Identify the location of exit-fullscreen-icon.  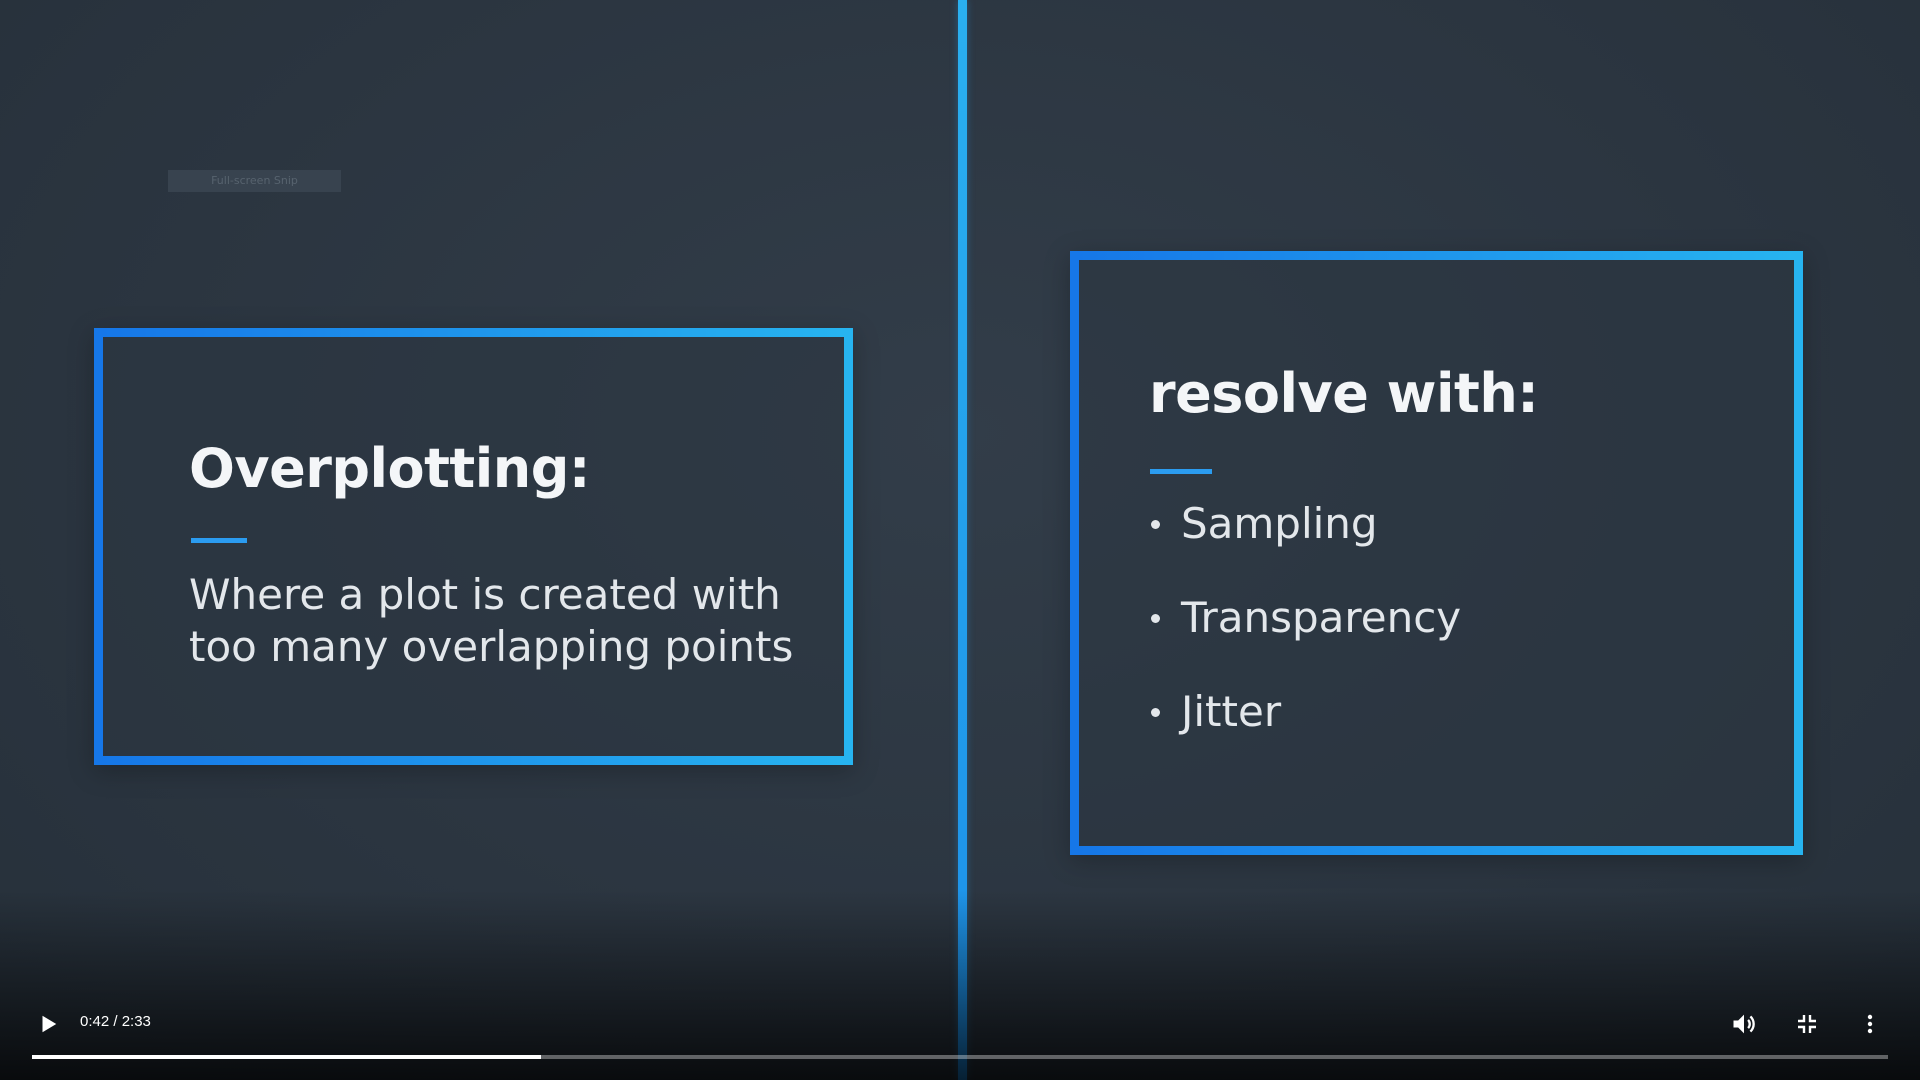
(1807, 1024).